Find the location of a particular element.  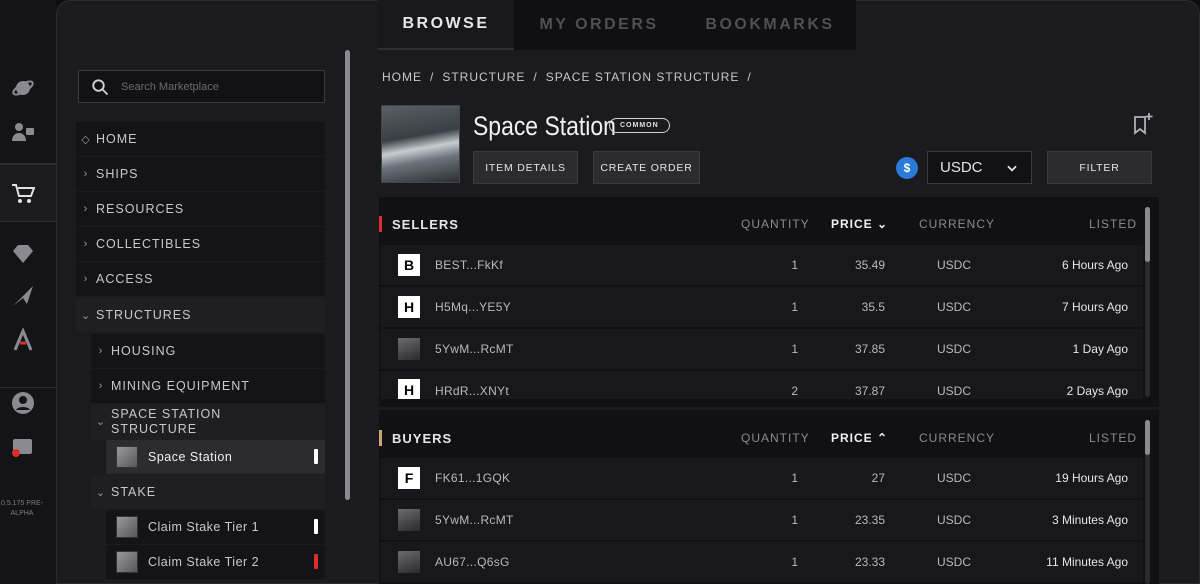

diamond-icon is located at coordinates (23, 254).